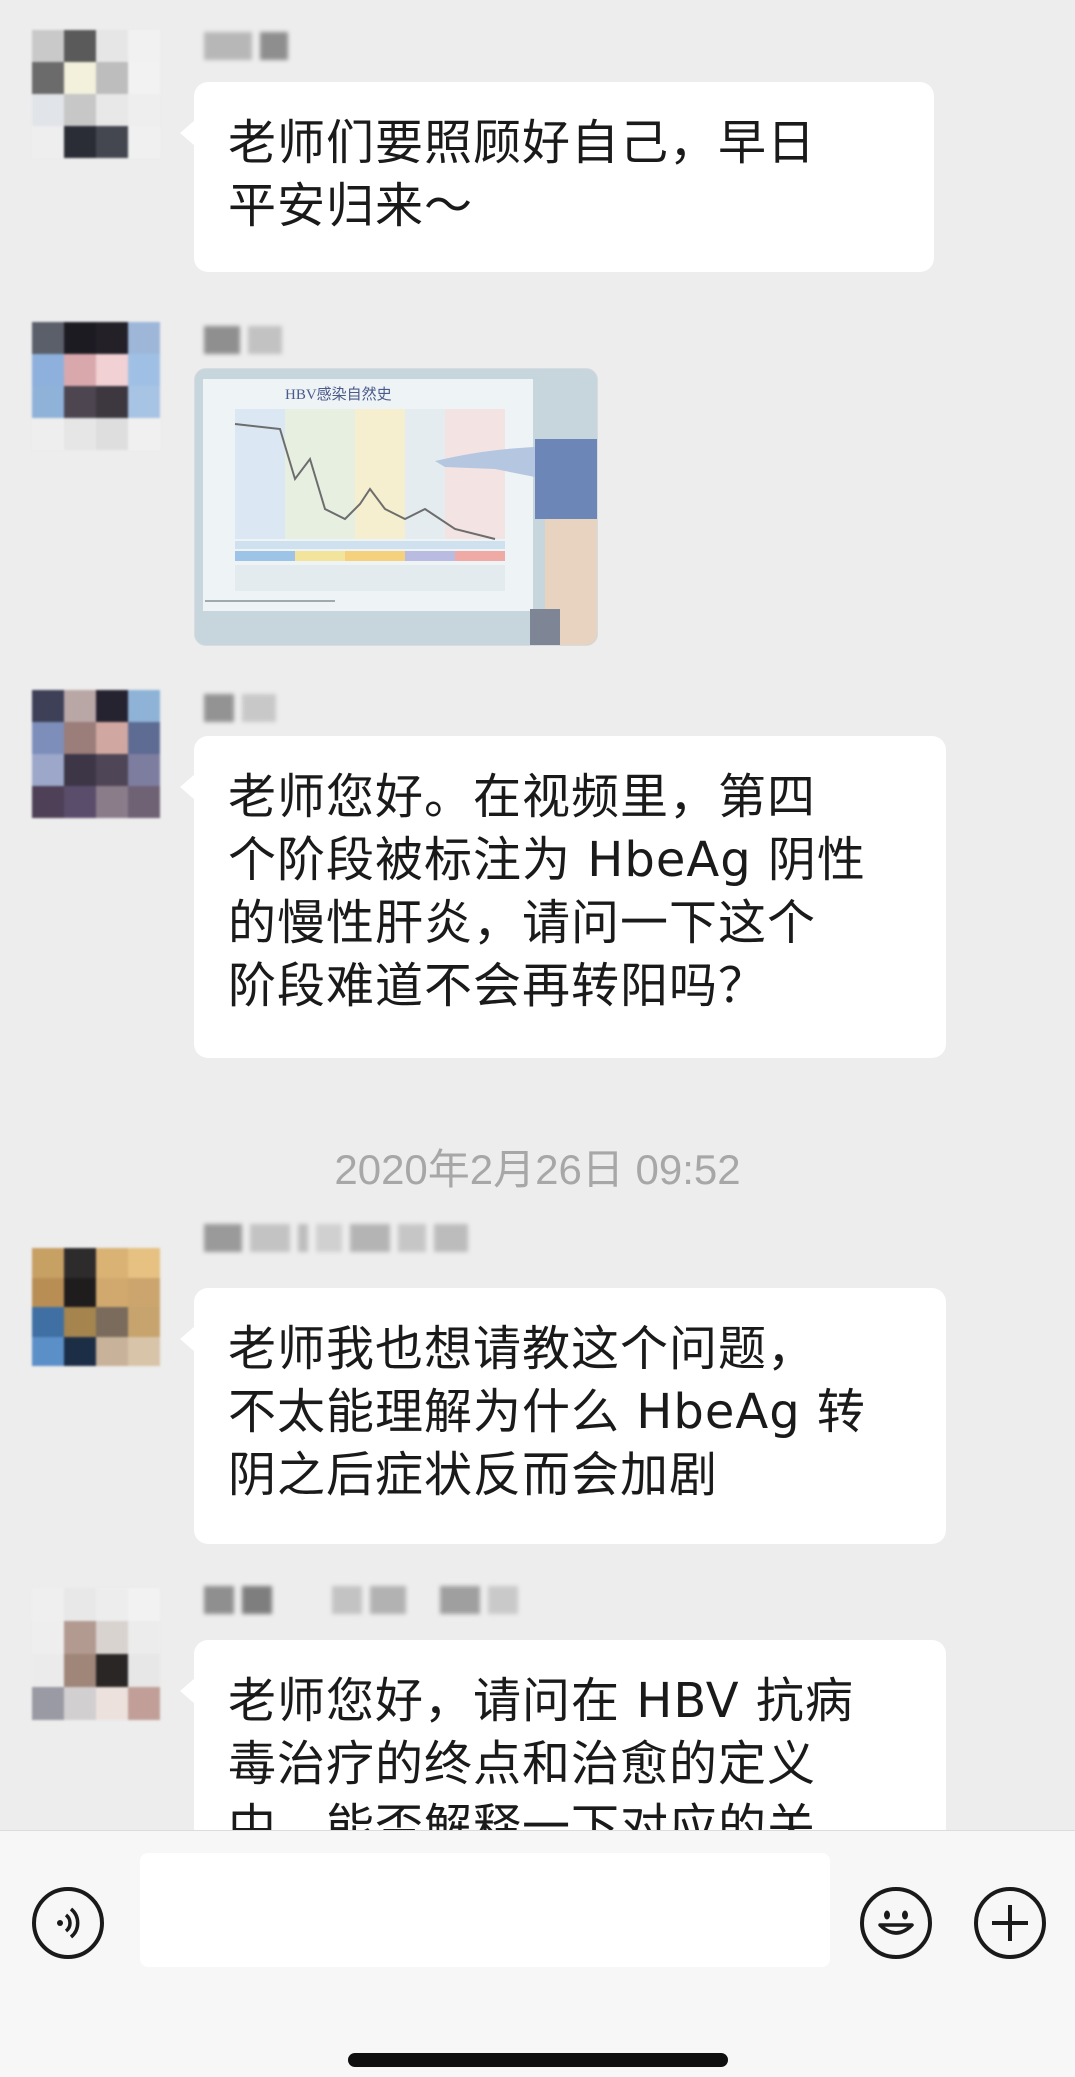  I want to click on message-input, so click(485, 1910).